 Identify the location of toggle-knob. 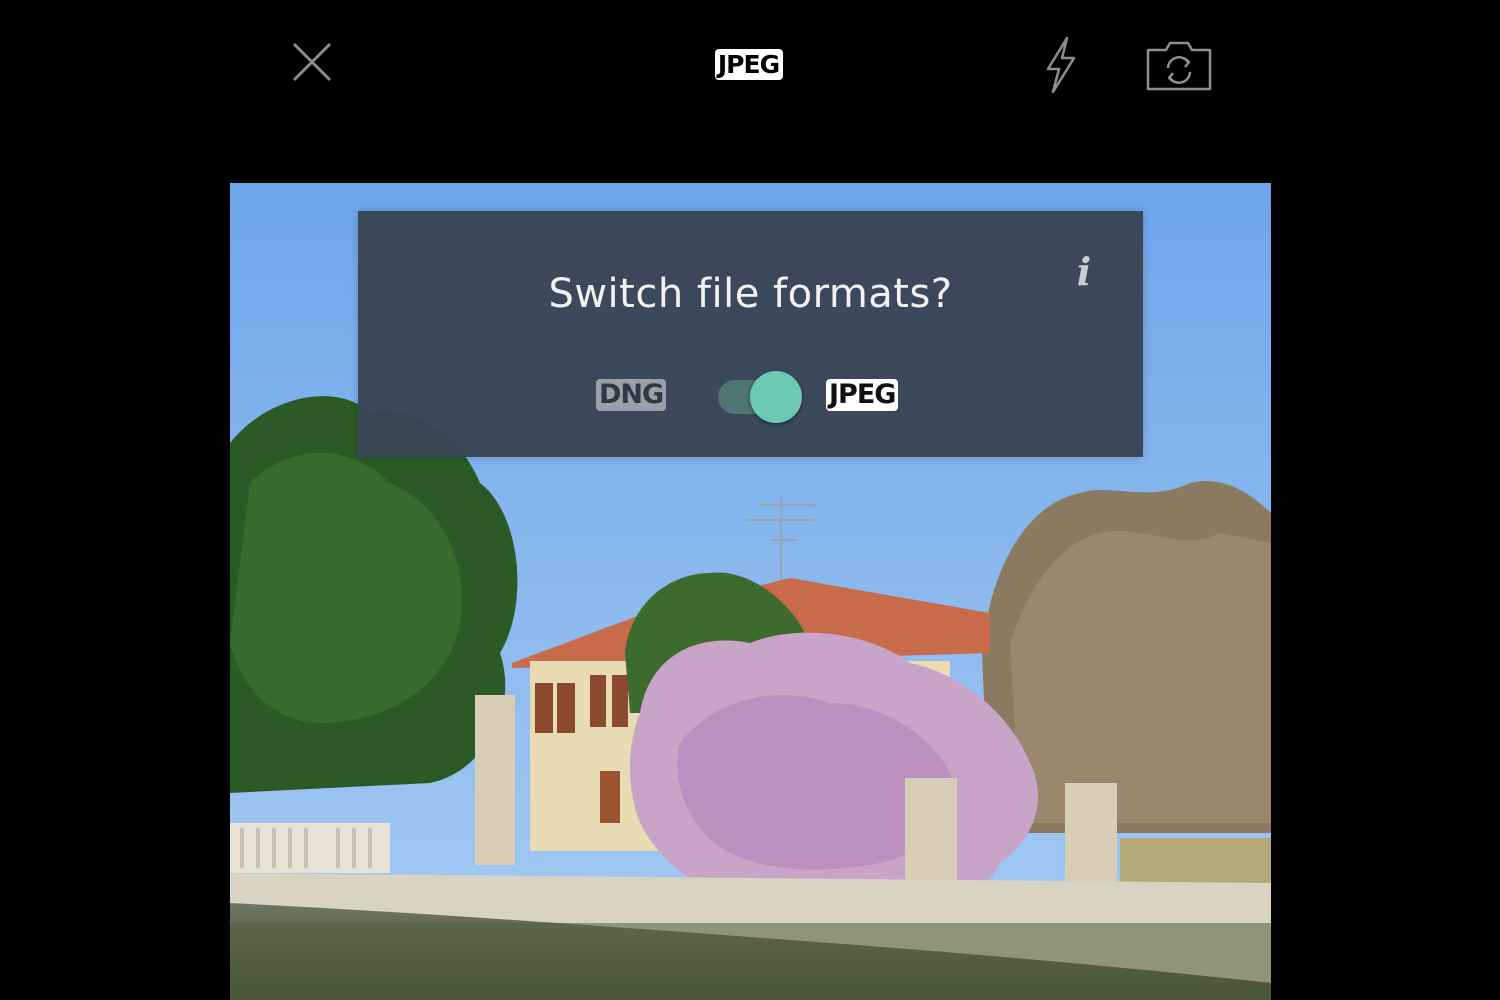
(776, 397).